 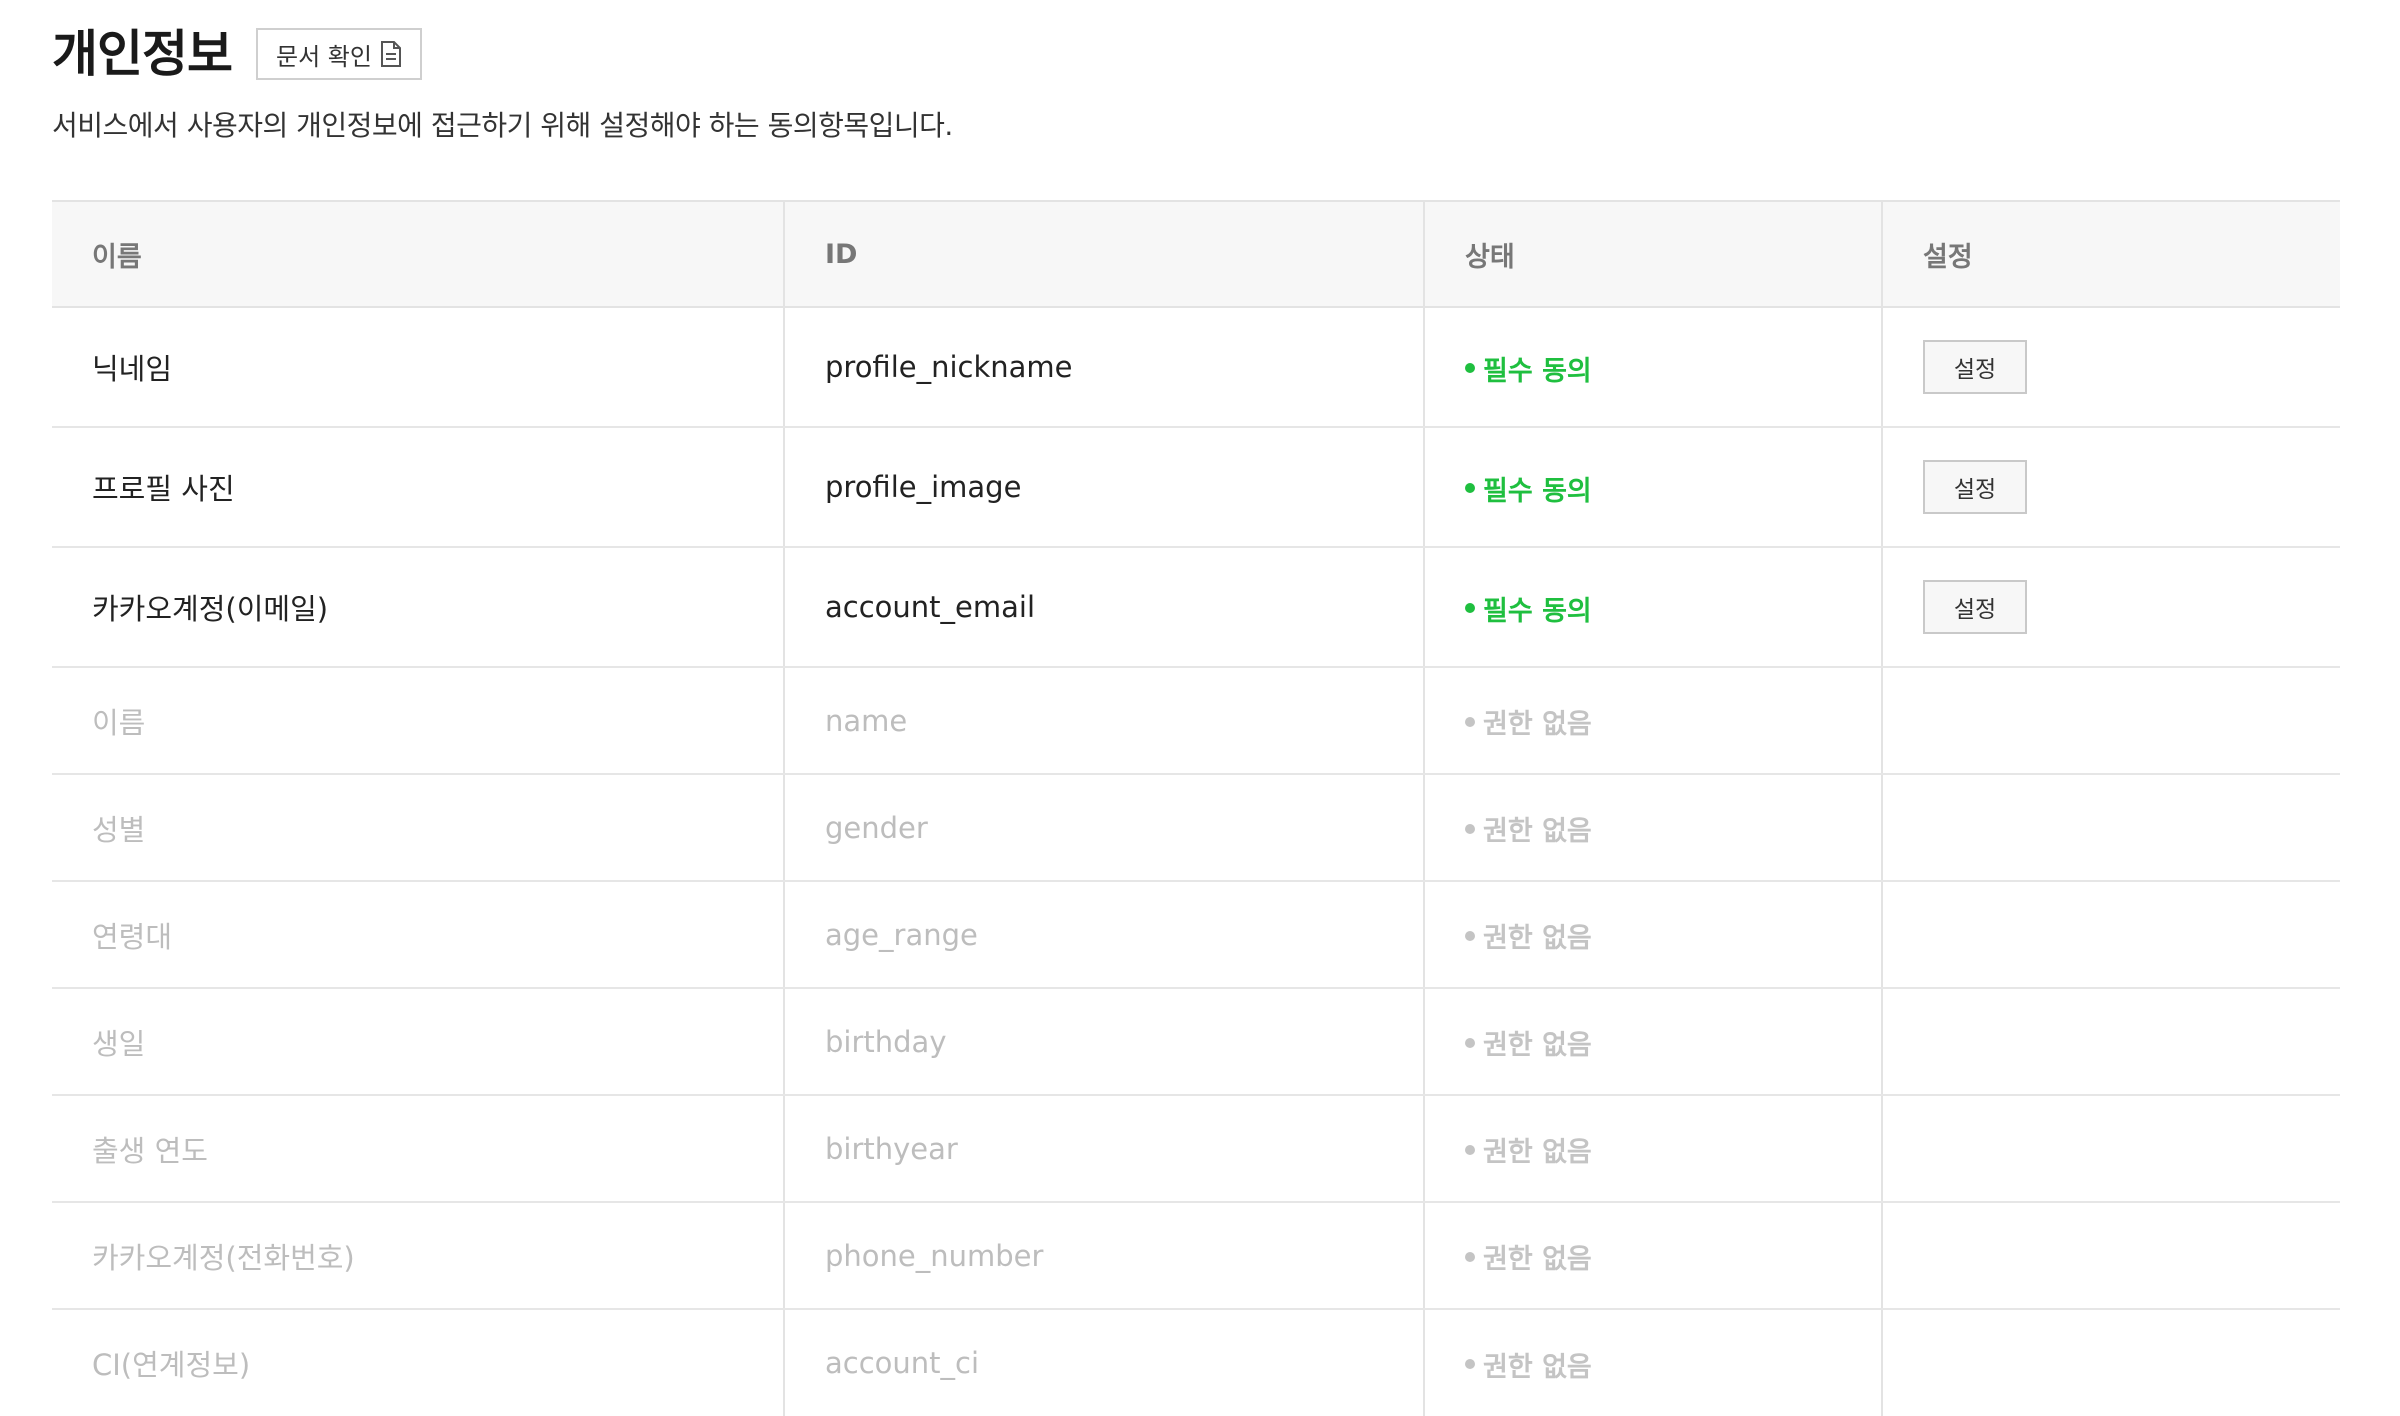 What do you see at coordinates (1103, 607) in the screenshot?
I see `item-id: account_email` at bounding box center [1103, 607].